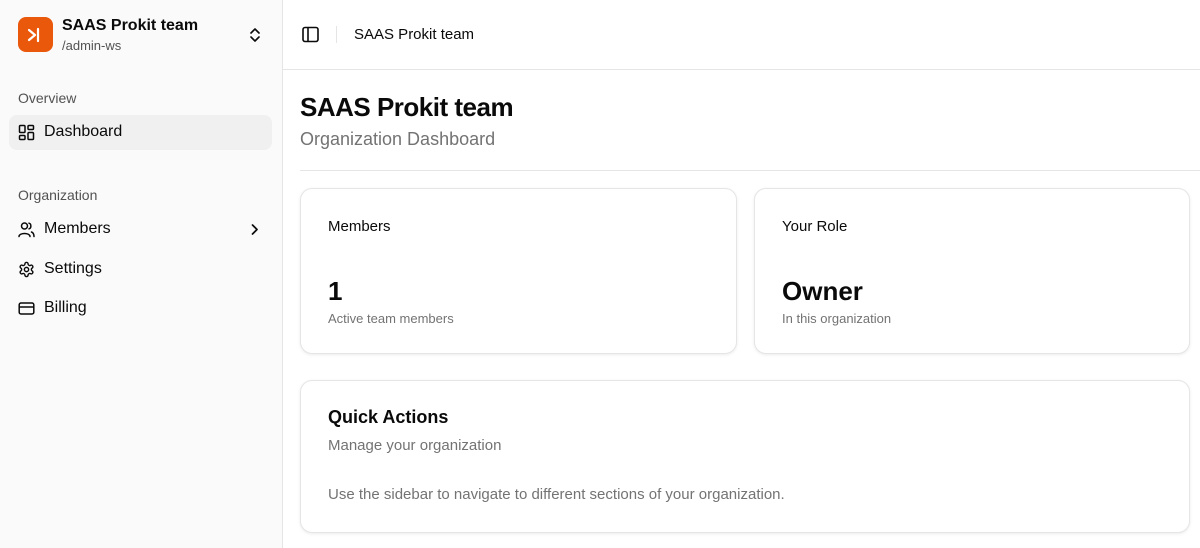 The image size is (1200, 548). What do you see at coordinates (335, 291) in the screenshot?
I see `stat-value: 1` at bounding box center [335, 291].